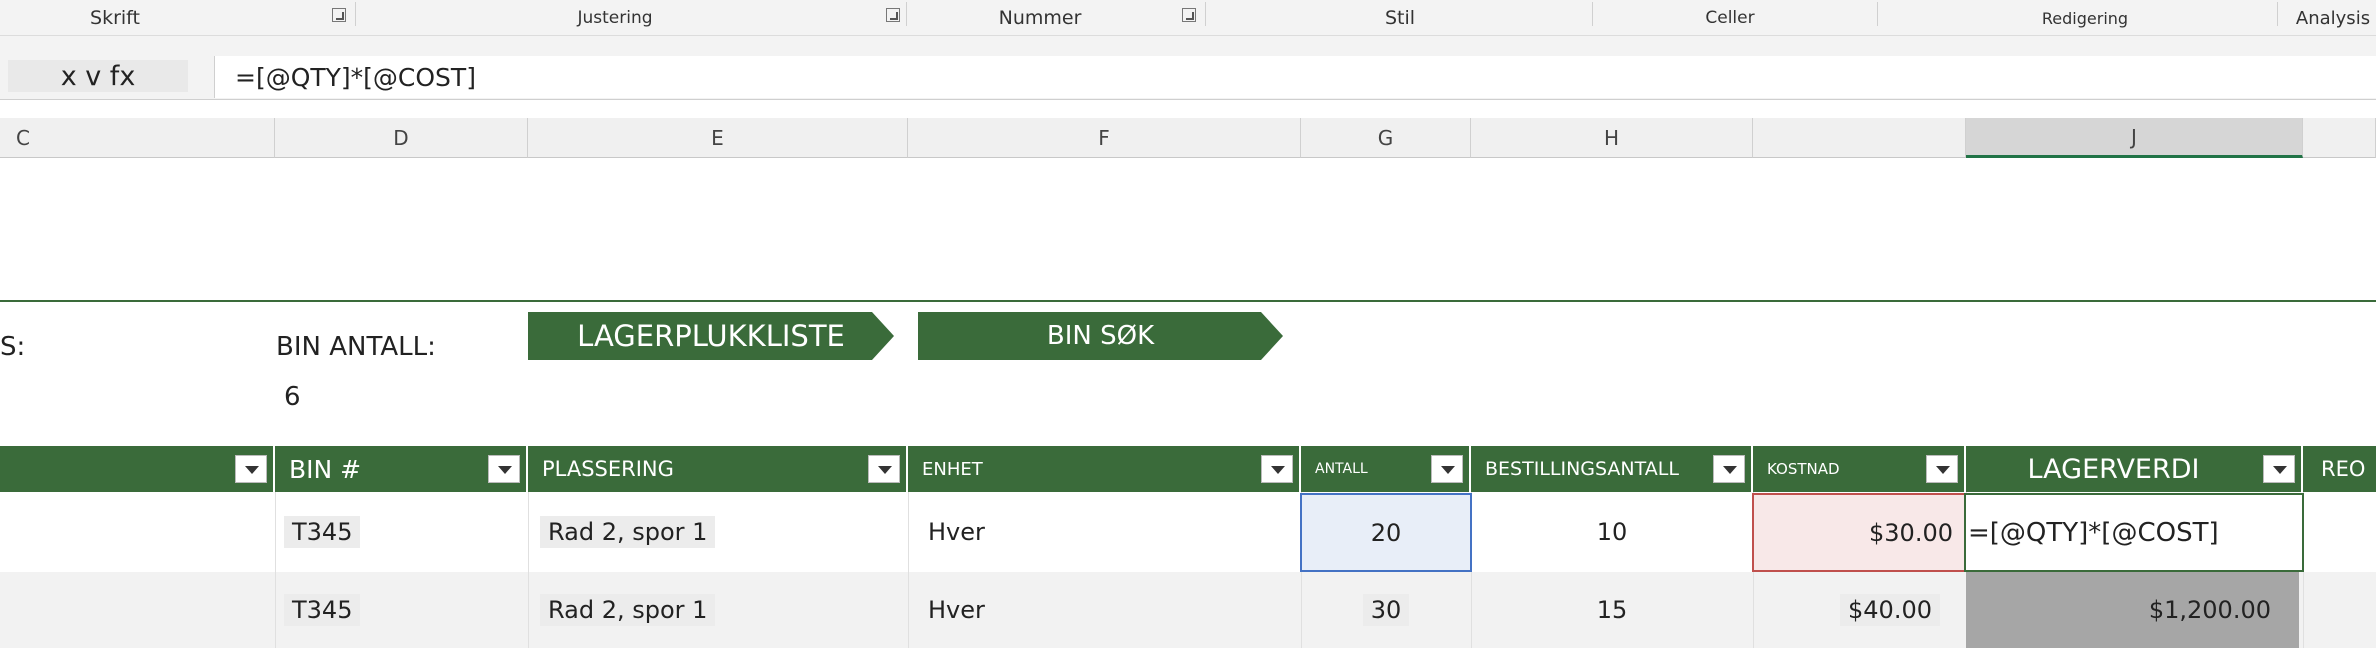 The image size is (2376, 648). Describe the element at coordinates (1859, 532) in the screenshot. I see `cell-cost-referenced: $30.00` at that location.